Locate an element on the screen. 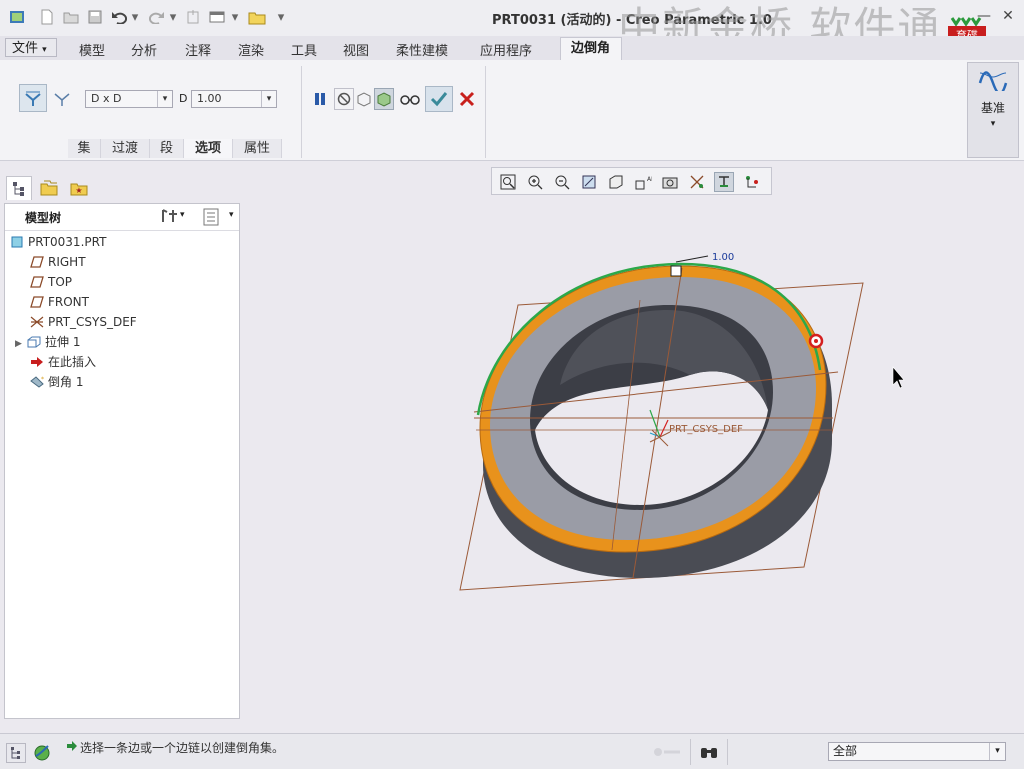 Image resolution: width=1024 pixels, height=769 pixels. selection-filter-value: 全部 is located at coordinates (845, 751).